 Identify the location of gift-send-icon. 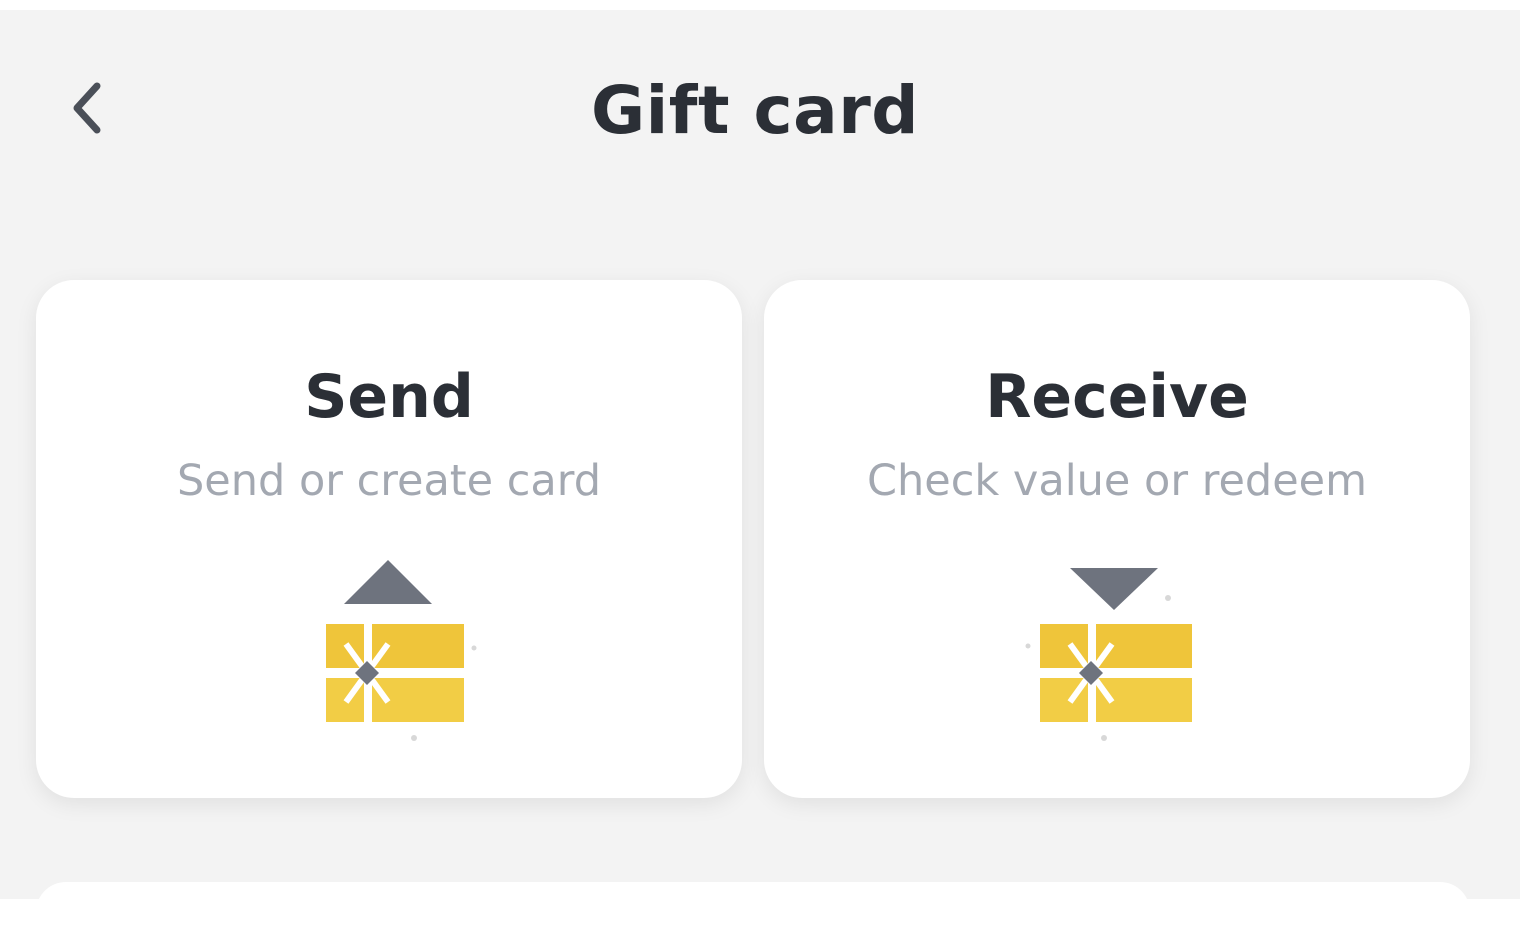
(401, 650).